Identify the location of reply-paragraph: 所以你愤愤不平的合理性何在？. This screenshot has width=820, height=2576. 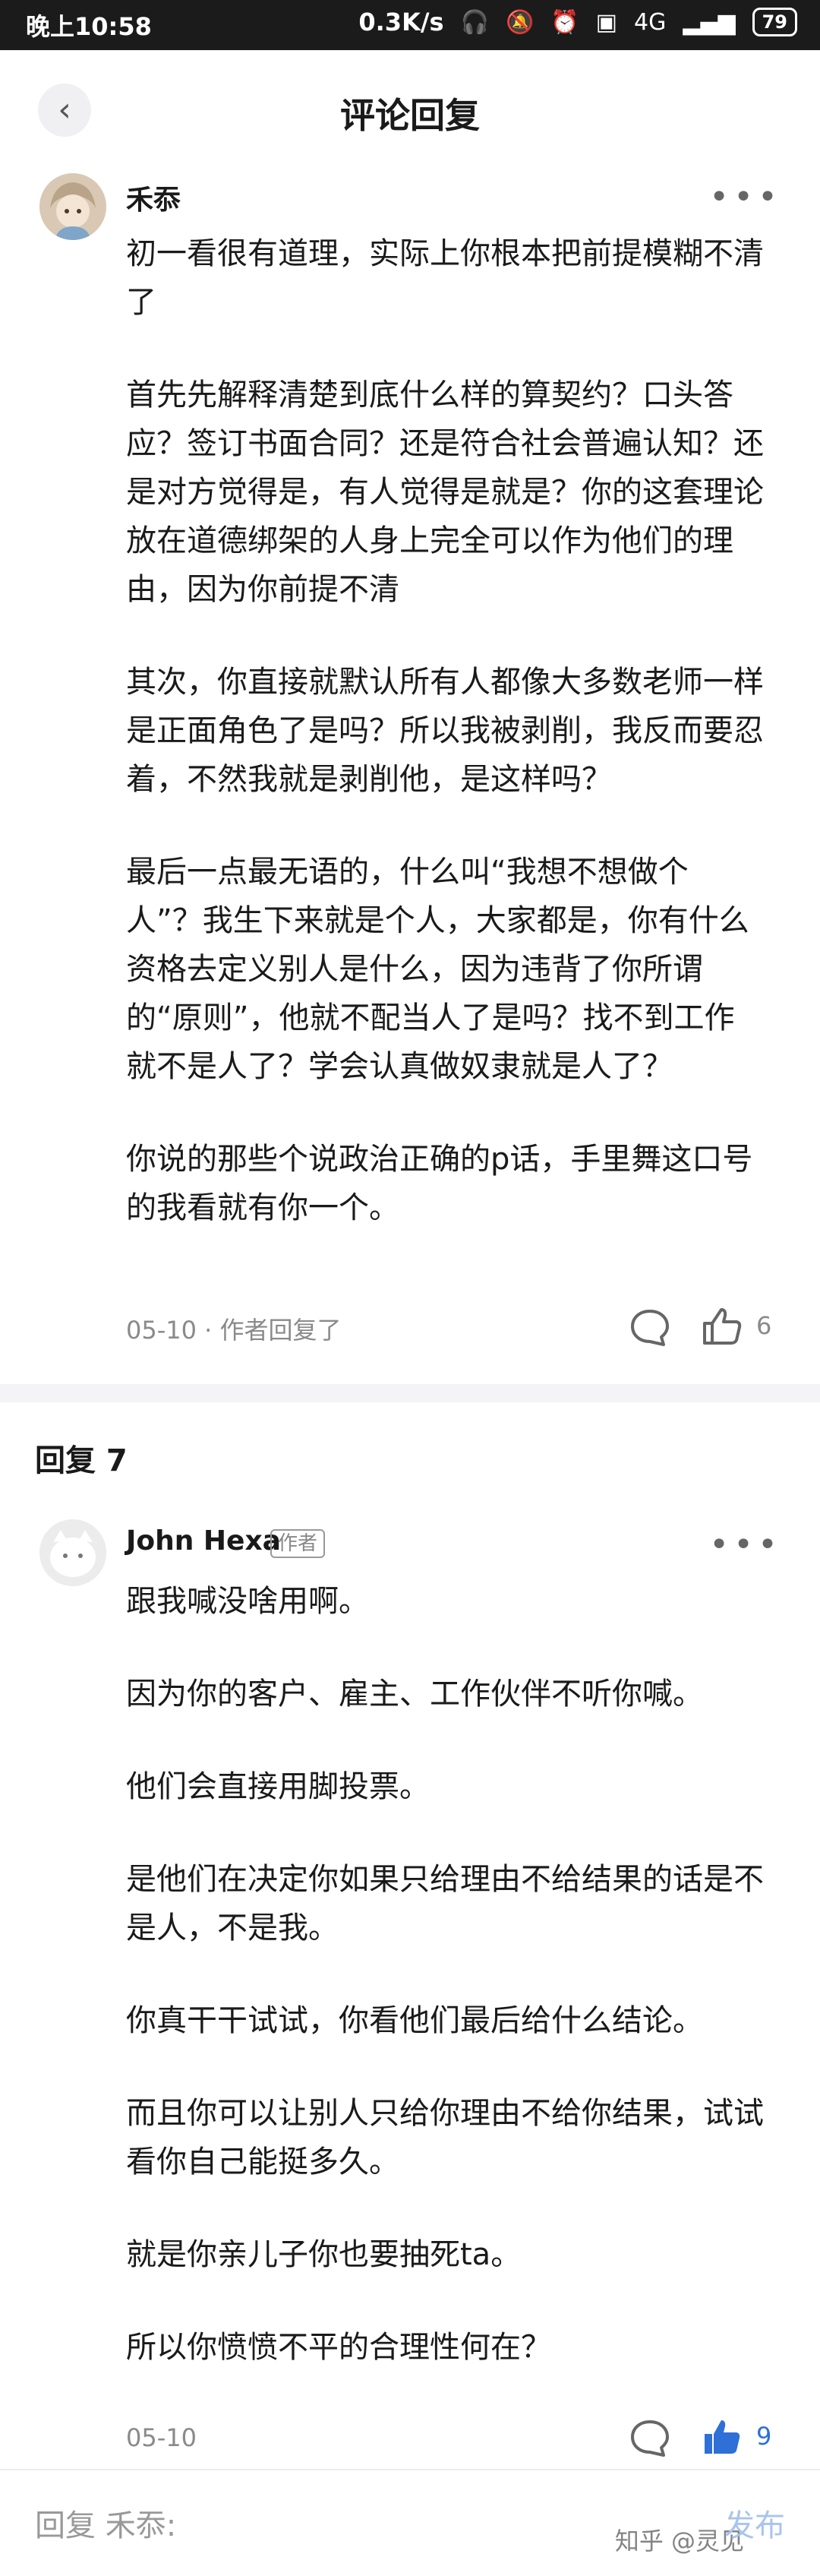
(339, 2347).